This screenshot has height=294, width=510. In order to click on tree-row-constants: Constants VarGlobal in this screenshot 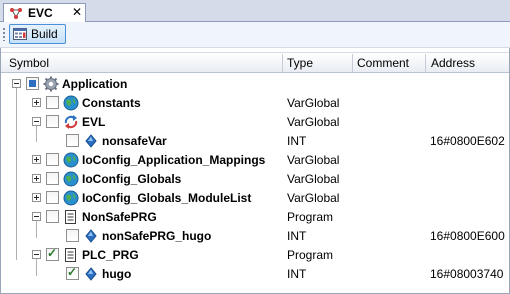, I will do `click(255, 103)`.